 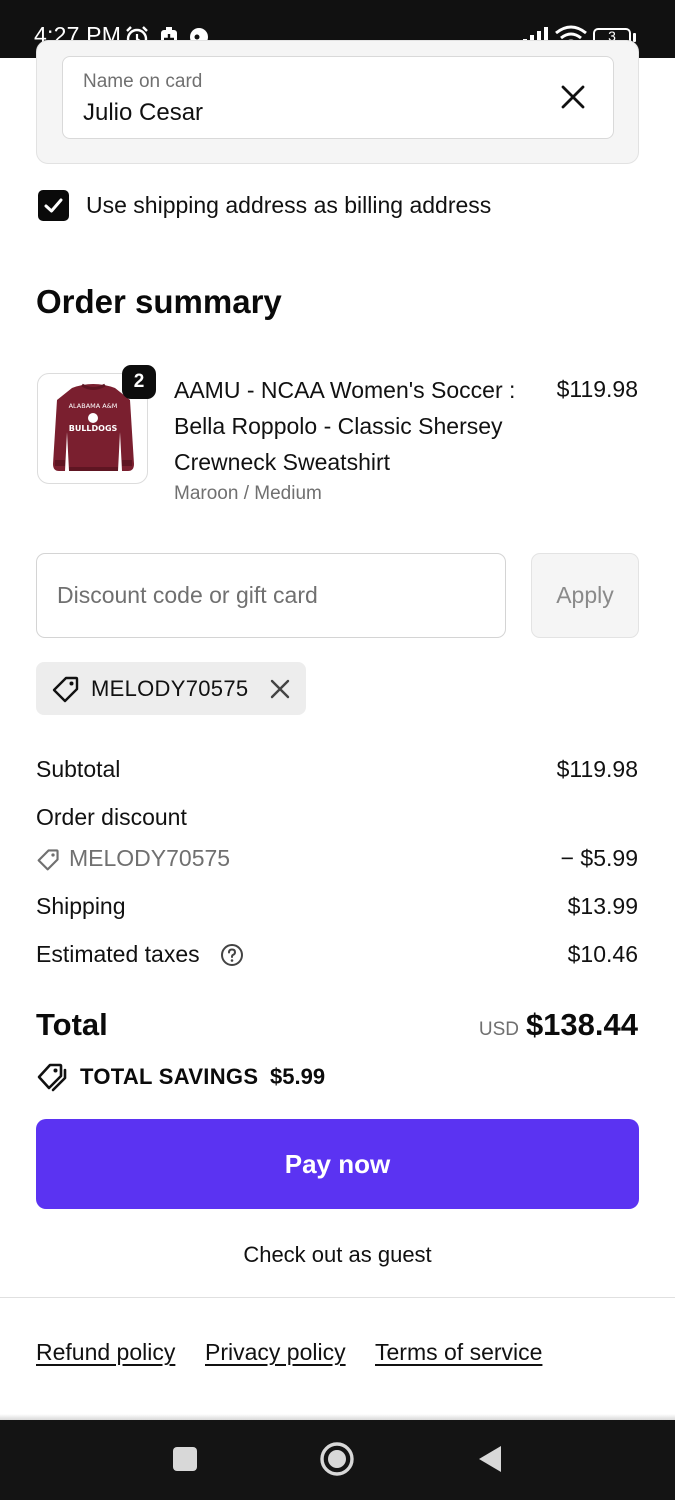 I want to click on name-on-card-value: Julio Cesar, so click(x=143, y=113).